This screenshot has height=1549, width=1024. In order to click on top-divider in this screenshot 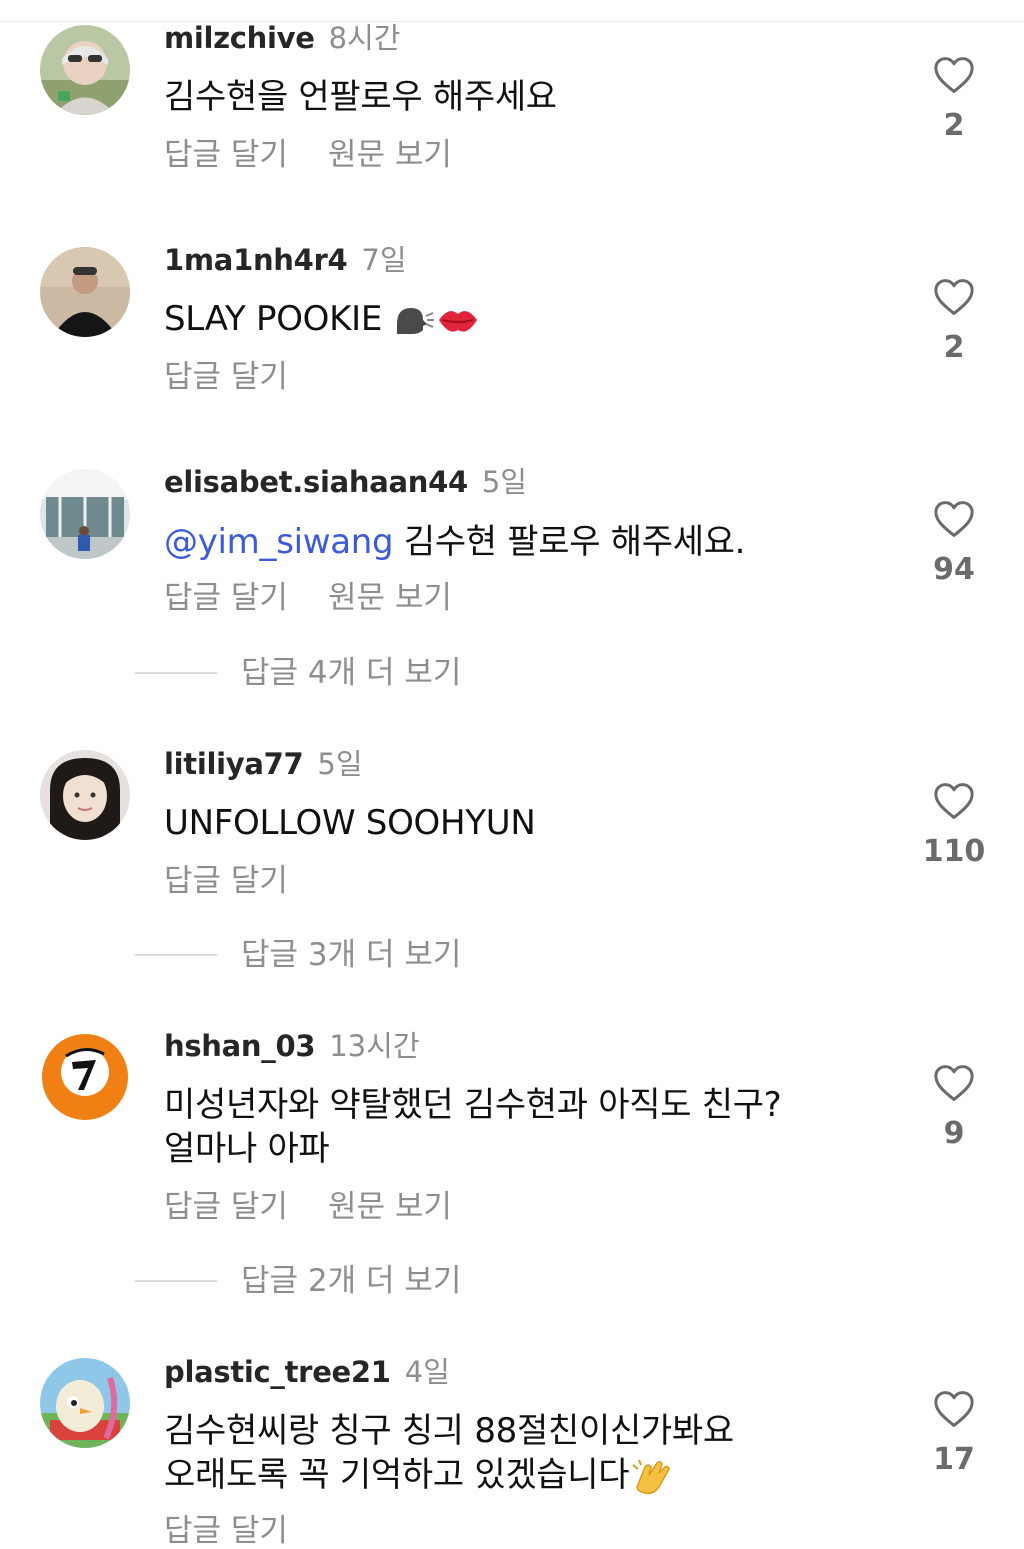, I will do `click(512, 21)`.